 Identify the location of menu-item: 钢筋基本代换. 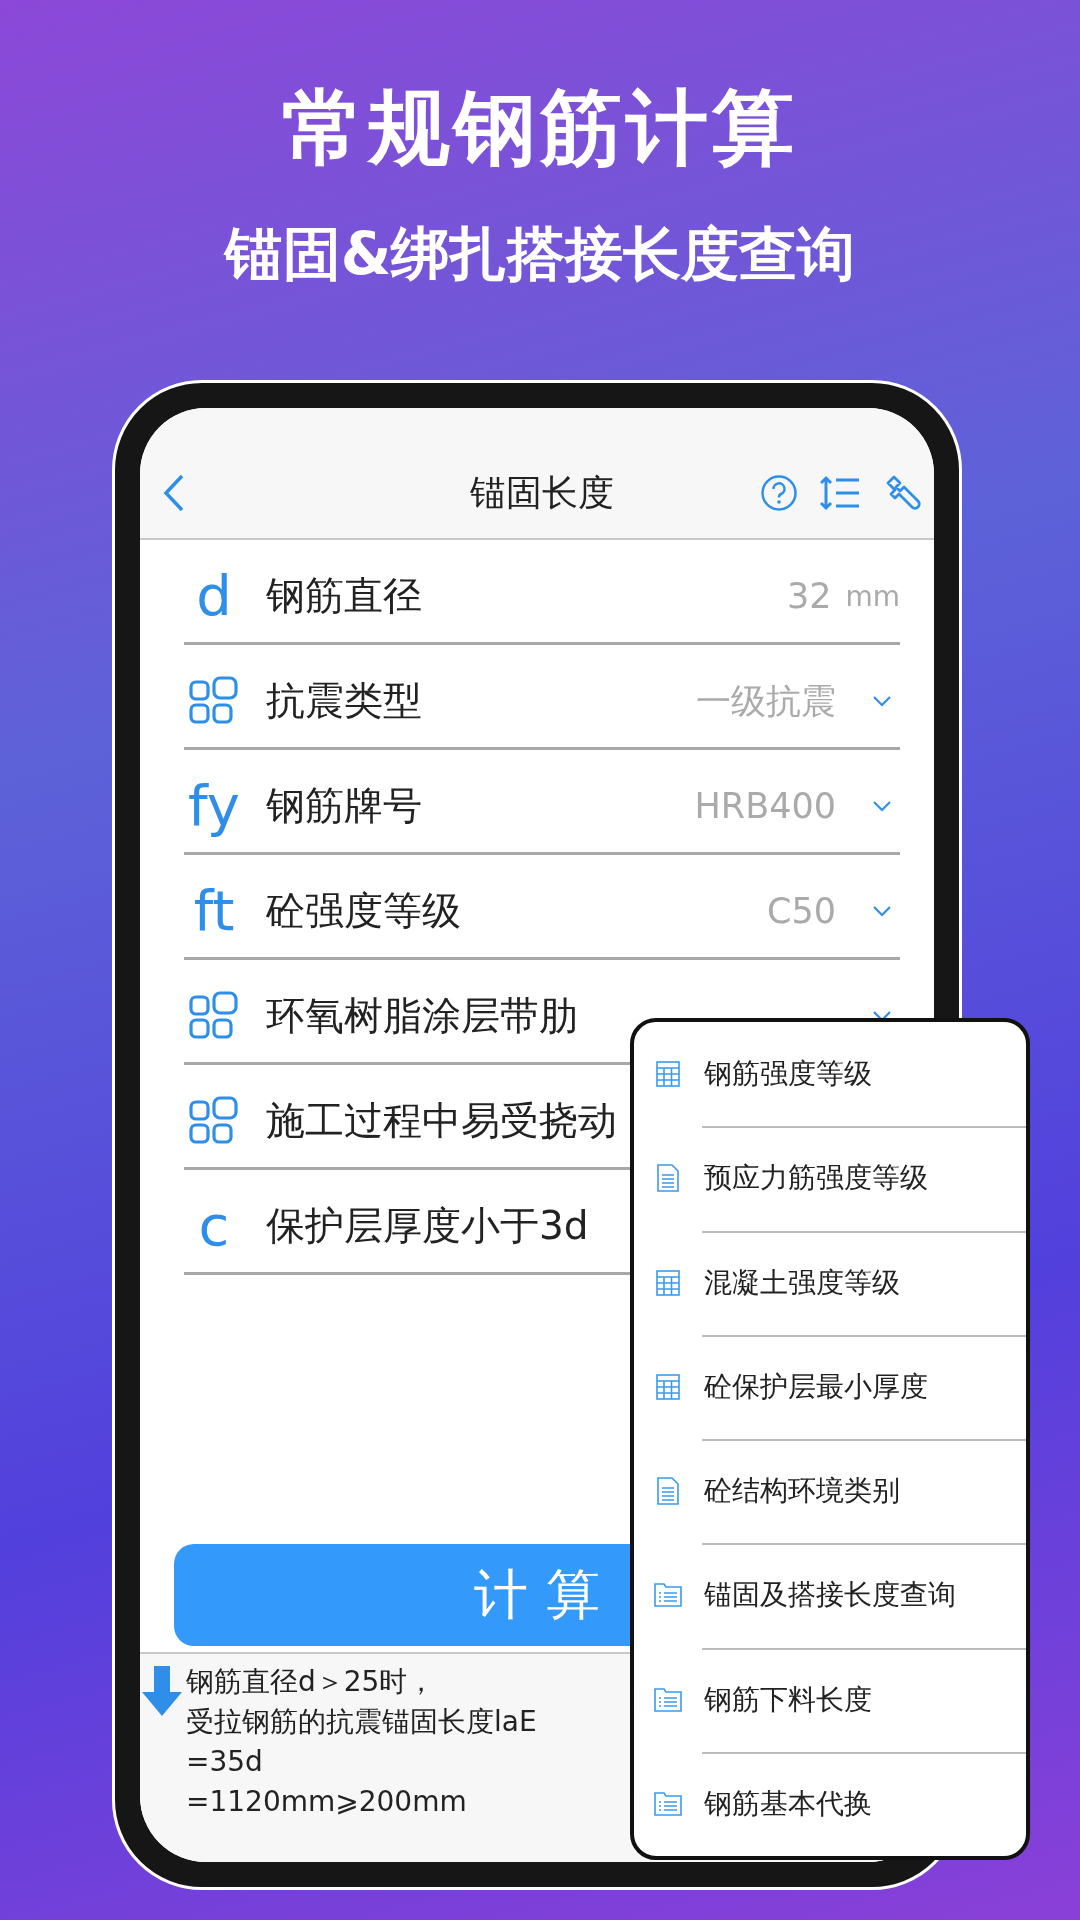
(840, 1803).